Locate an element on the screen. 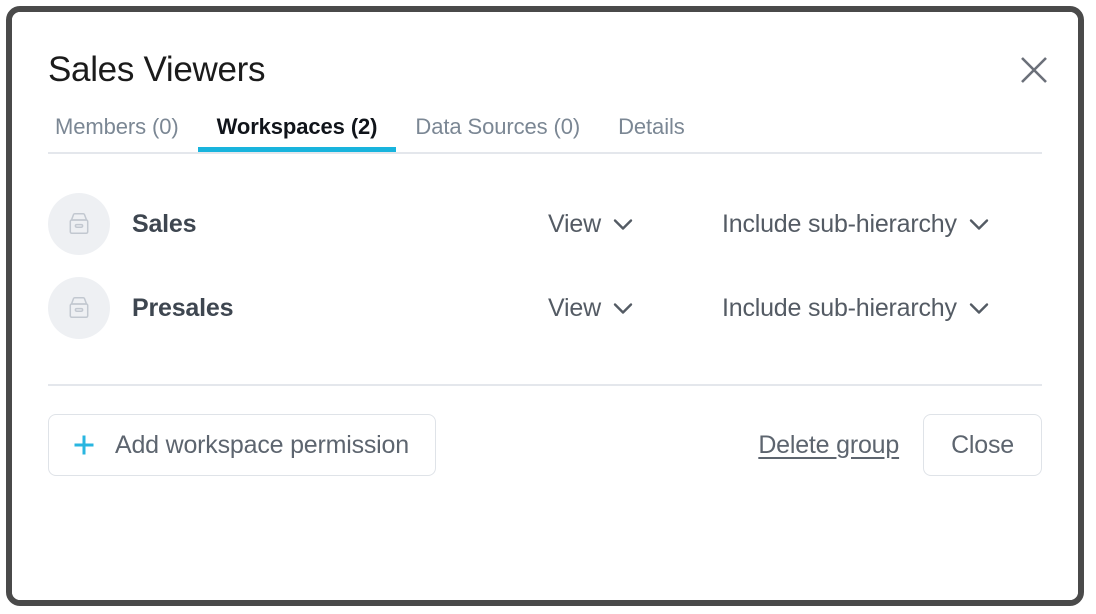 The image size is (1096, 614). tab-data-sources-label: Data Sources (0) is located at coordinates (498, 126).